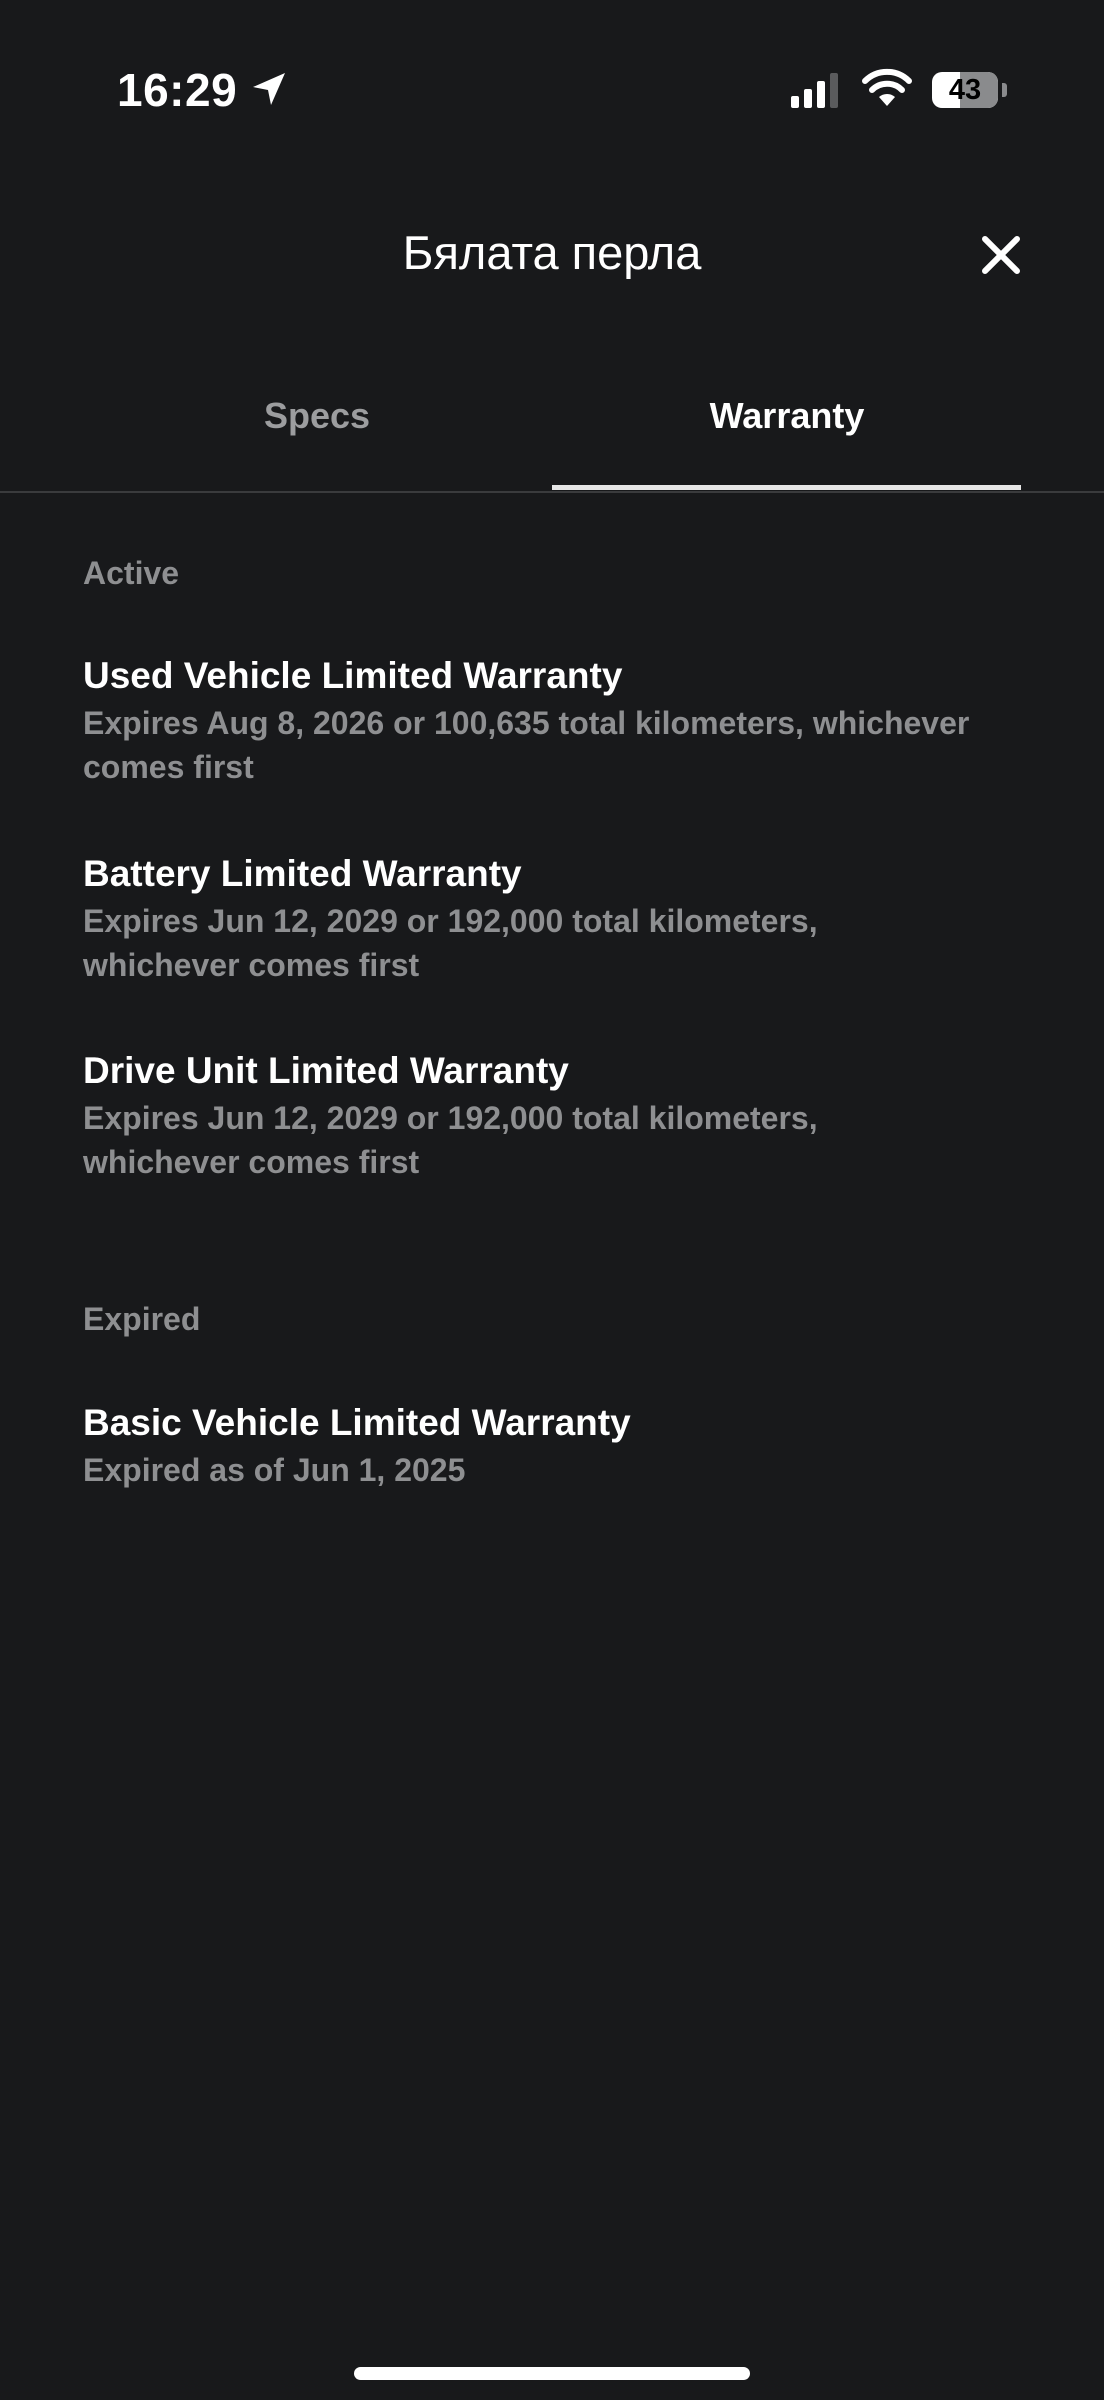 Image resolution: width=1104 pixels, height=2400 pixels. I want to click on close-icon, so click(1001, 255).